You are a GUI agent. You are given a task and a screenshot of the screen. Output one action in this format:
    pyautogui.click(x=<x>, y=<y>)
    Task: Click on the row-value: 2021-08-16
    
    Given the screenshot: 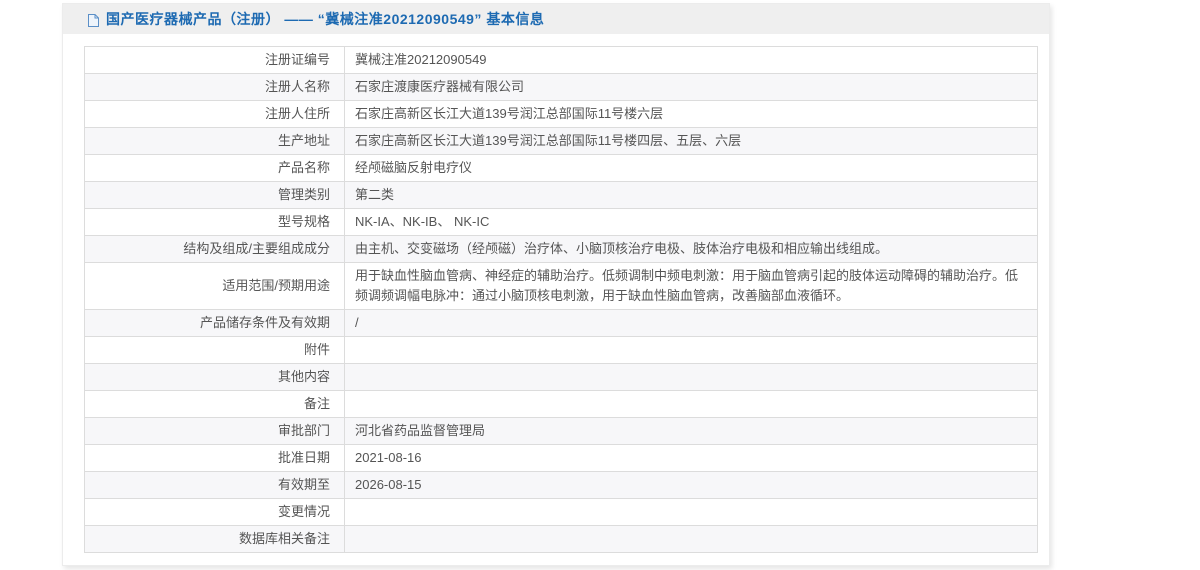 What is the action you would take?
    pyautogui.click(x=691, y=458)
    